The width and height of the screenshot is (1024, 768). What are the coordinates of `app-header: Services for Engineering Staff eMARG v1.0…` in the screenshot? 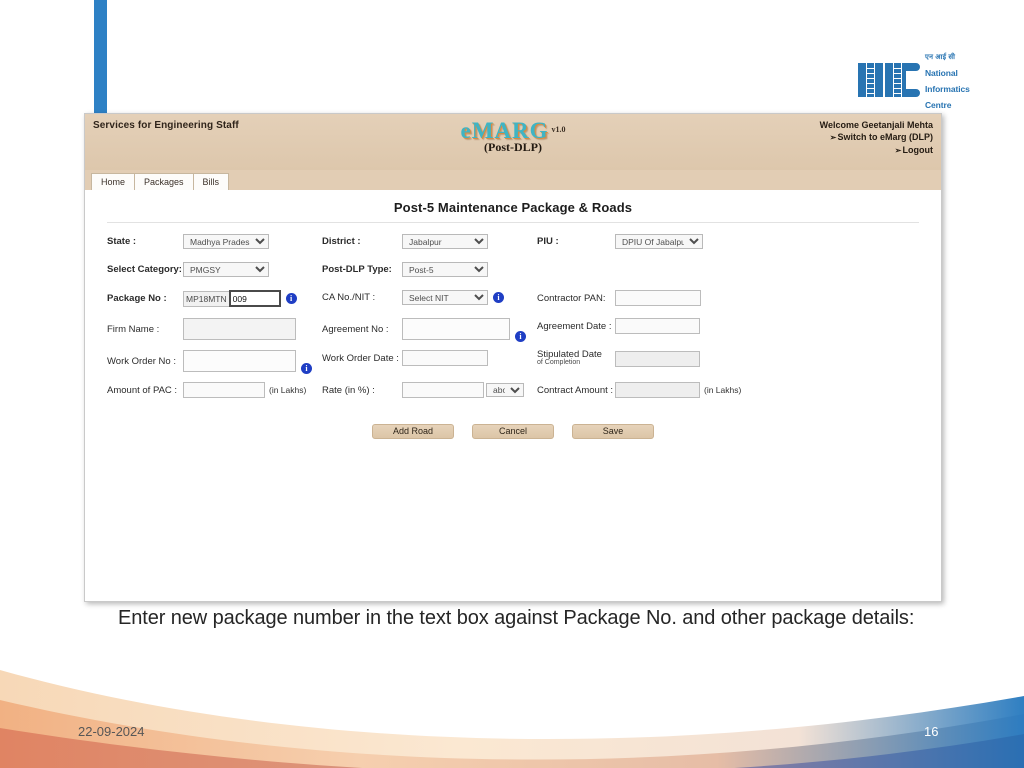 It's located at (513, 142).